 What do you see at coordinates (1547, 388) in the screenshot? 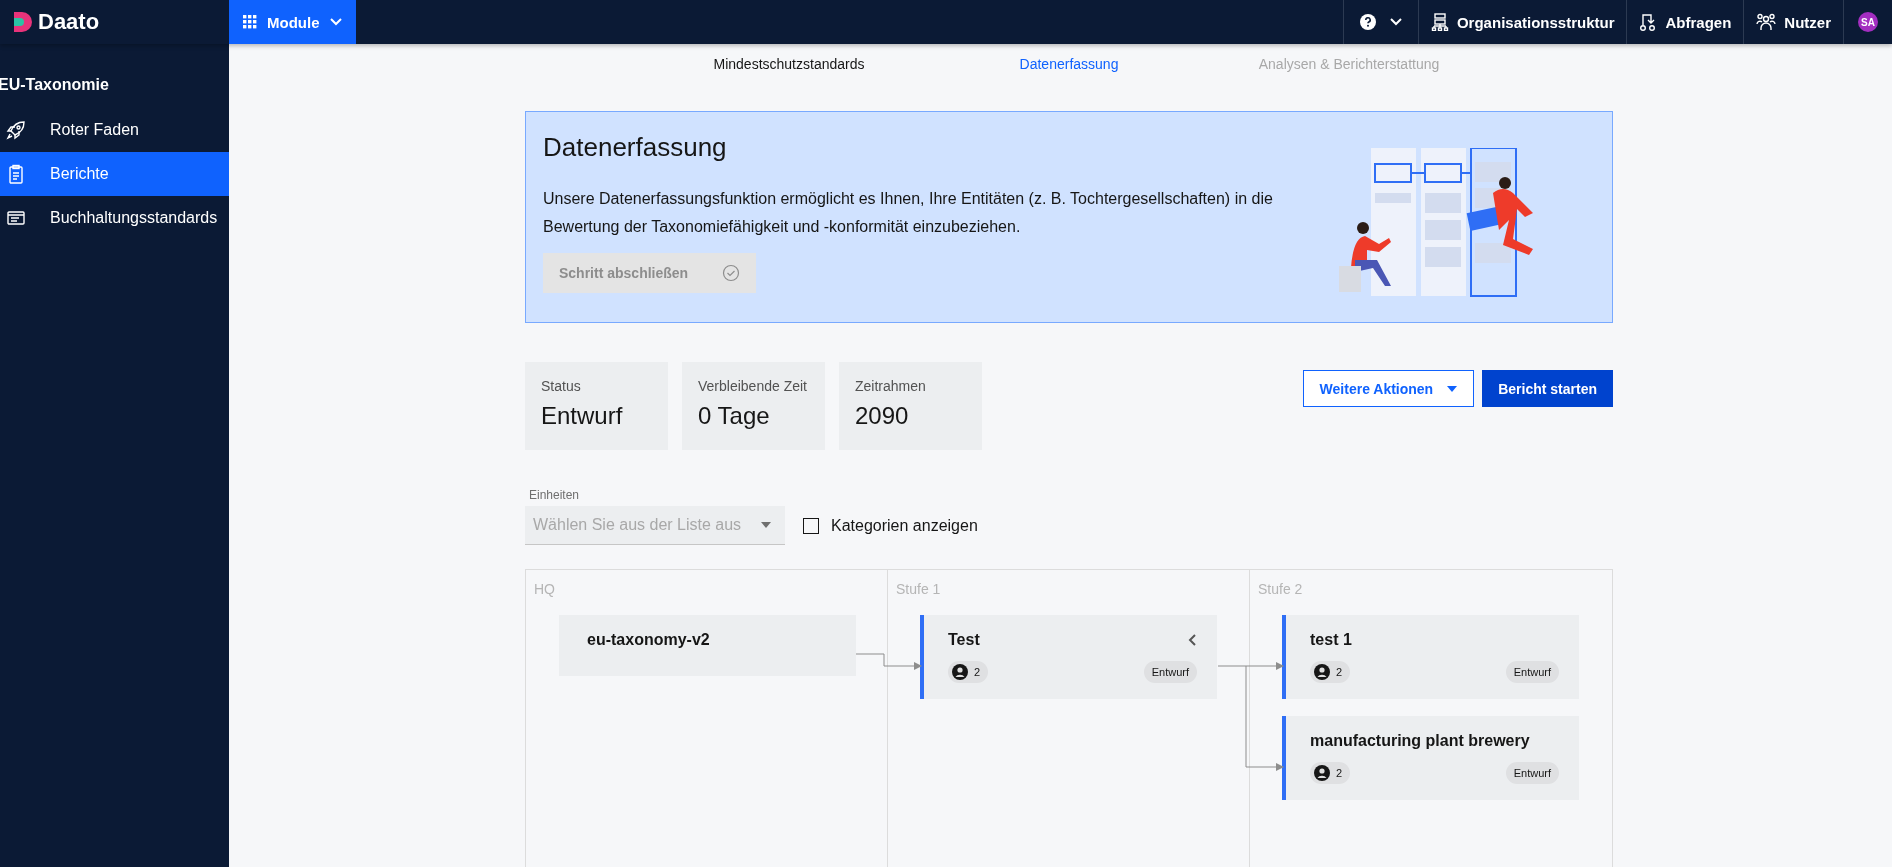
I see `start-report-button: Bericht starten` at bounding box center [1547, 388].